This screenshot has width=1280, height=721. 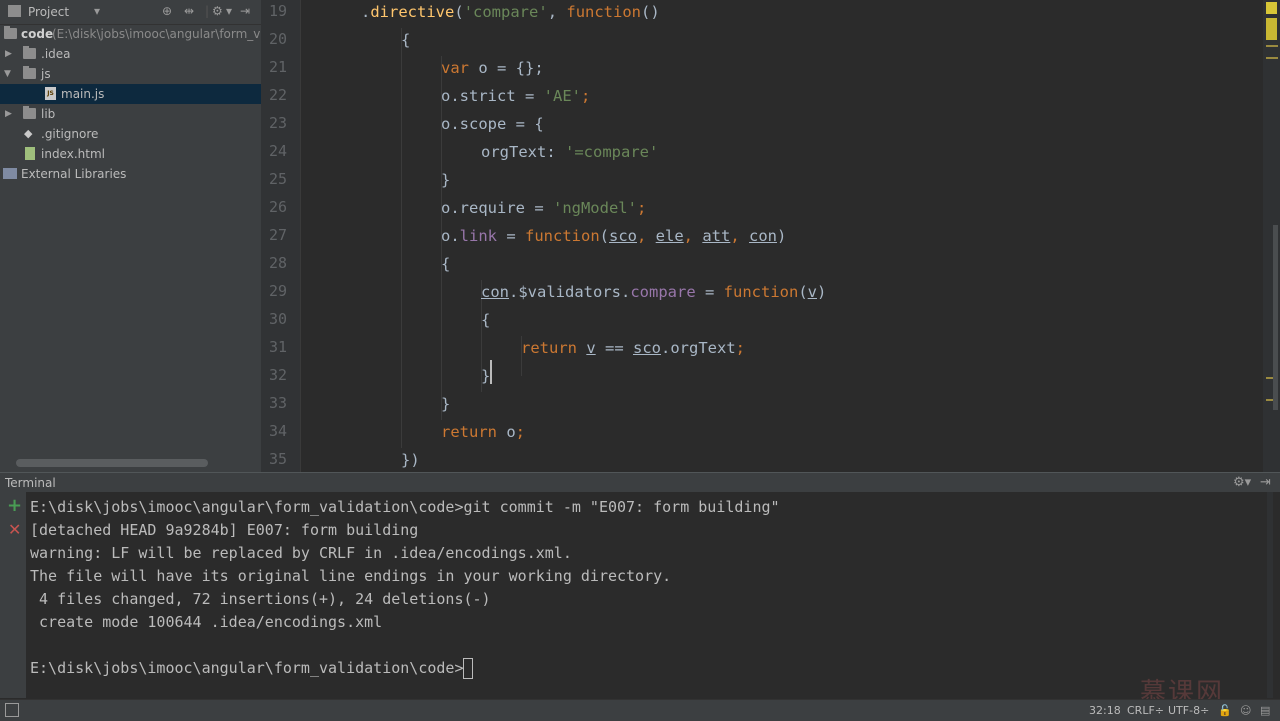 What do you see at coordinates (822, 292) in the screenshot?
I see `code-token: )` at bounding box center [822, 292].